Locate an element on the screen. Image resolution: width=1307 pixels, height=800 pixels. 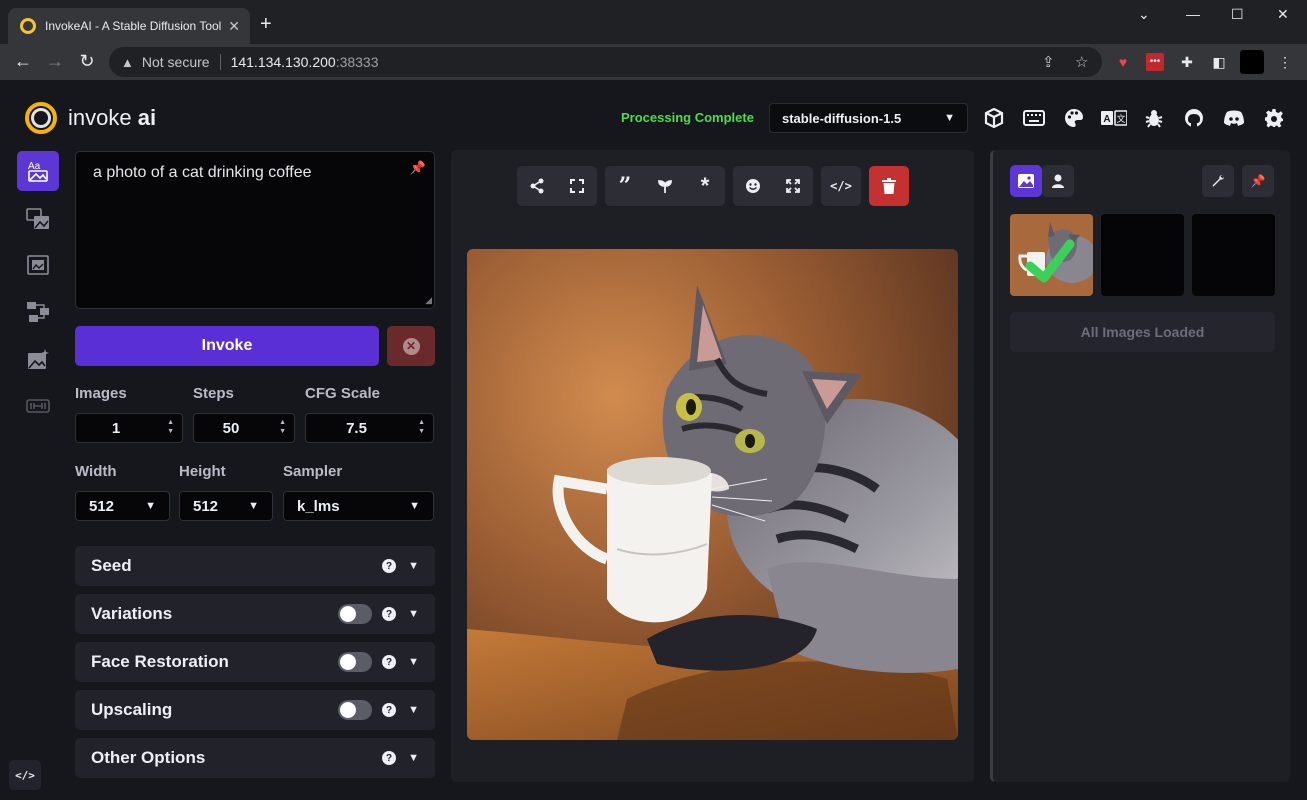
model-select: stable-diffusion-1.5 ▼ is located at coordinates (868, 118).